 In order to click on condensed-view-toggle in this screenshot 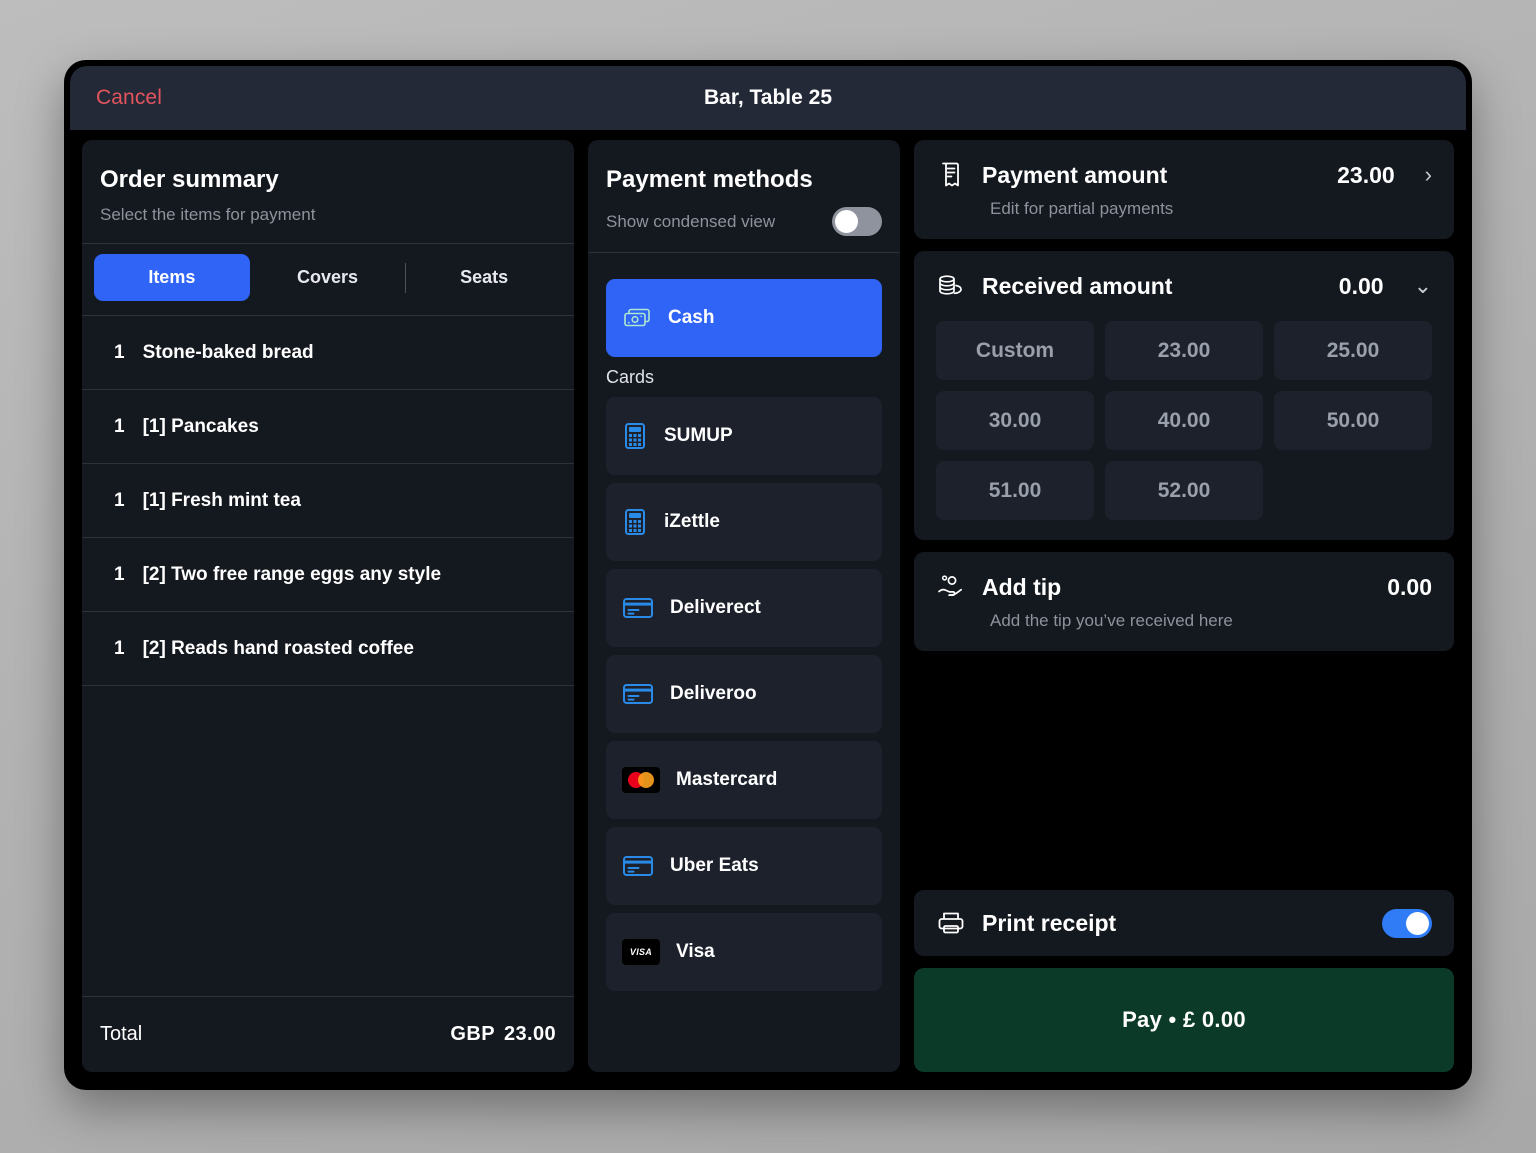, I will do `click(857, 221)`.